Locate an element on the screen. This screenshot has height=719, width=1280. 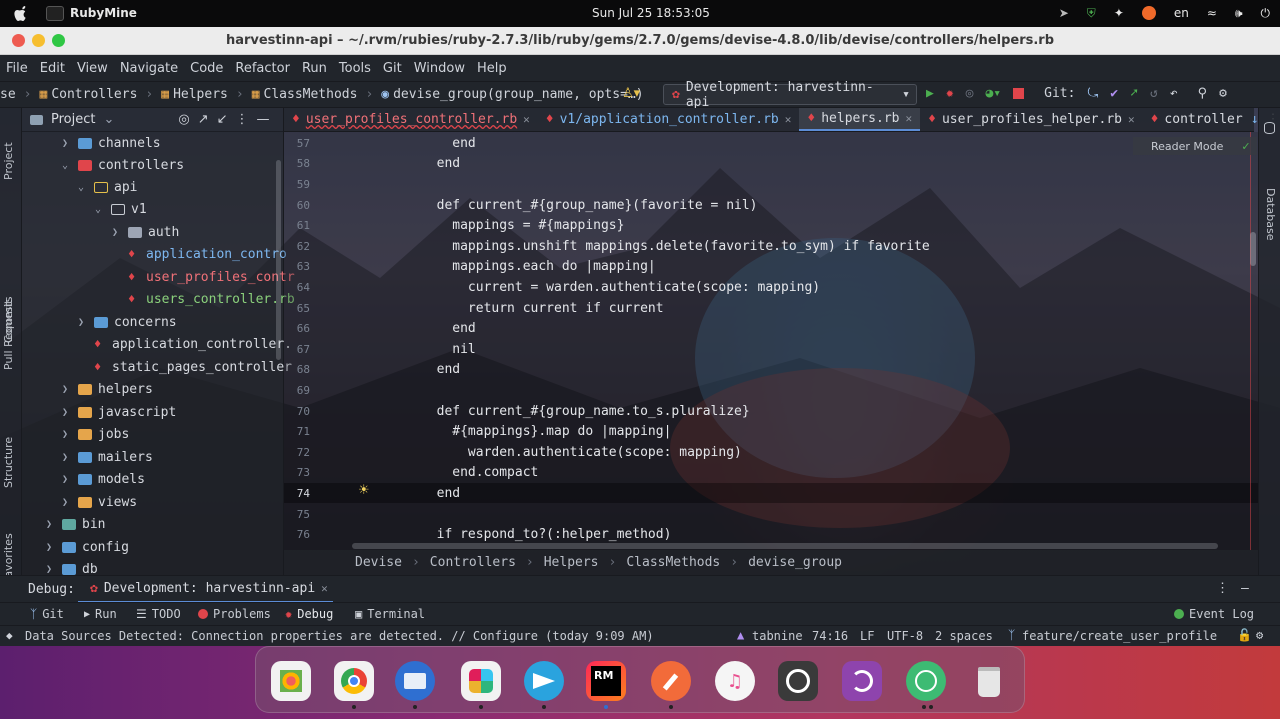
menu-git: Git is located at coordinates (392, 68).